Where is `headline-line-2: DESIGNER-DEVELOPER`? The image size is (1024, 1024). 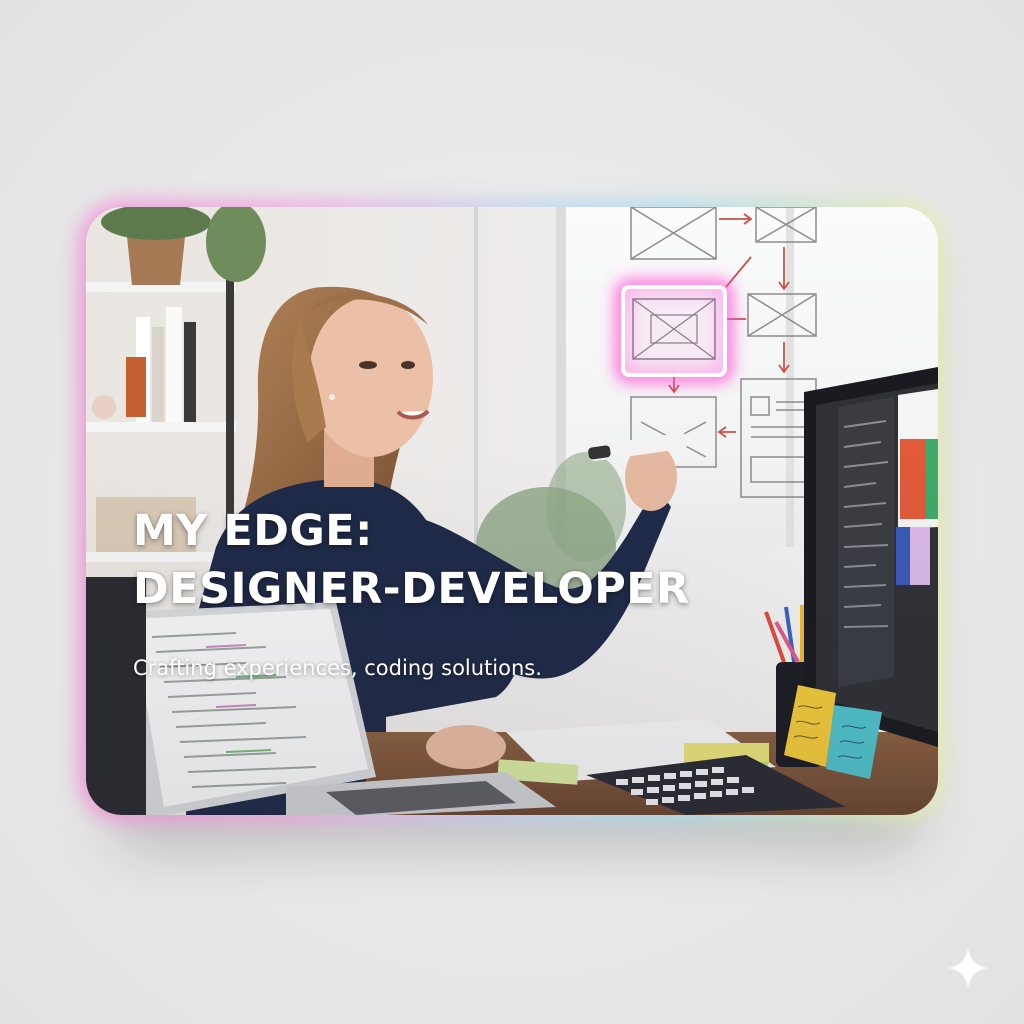
headline-line-2: DESIGNER-DEVELOPER is located at coordinates (411, 589).